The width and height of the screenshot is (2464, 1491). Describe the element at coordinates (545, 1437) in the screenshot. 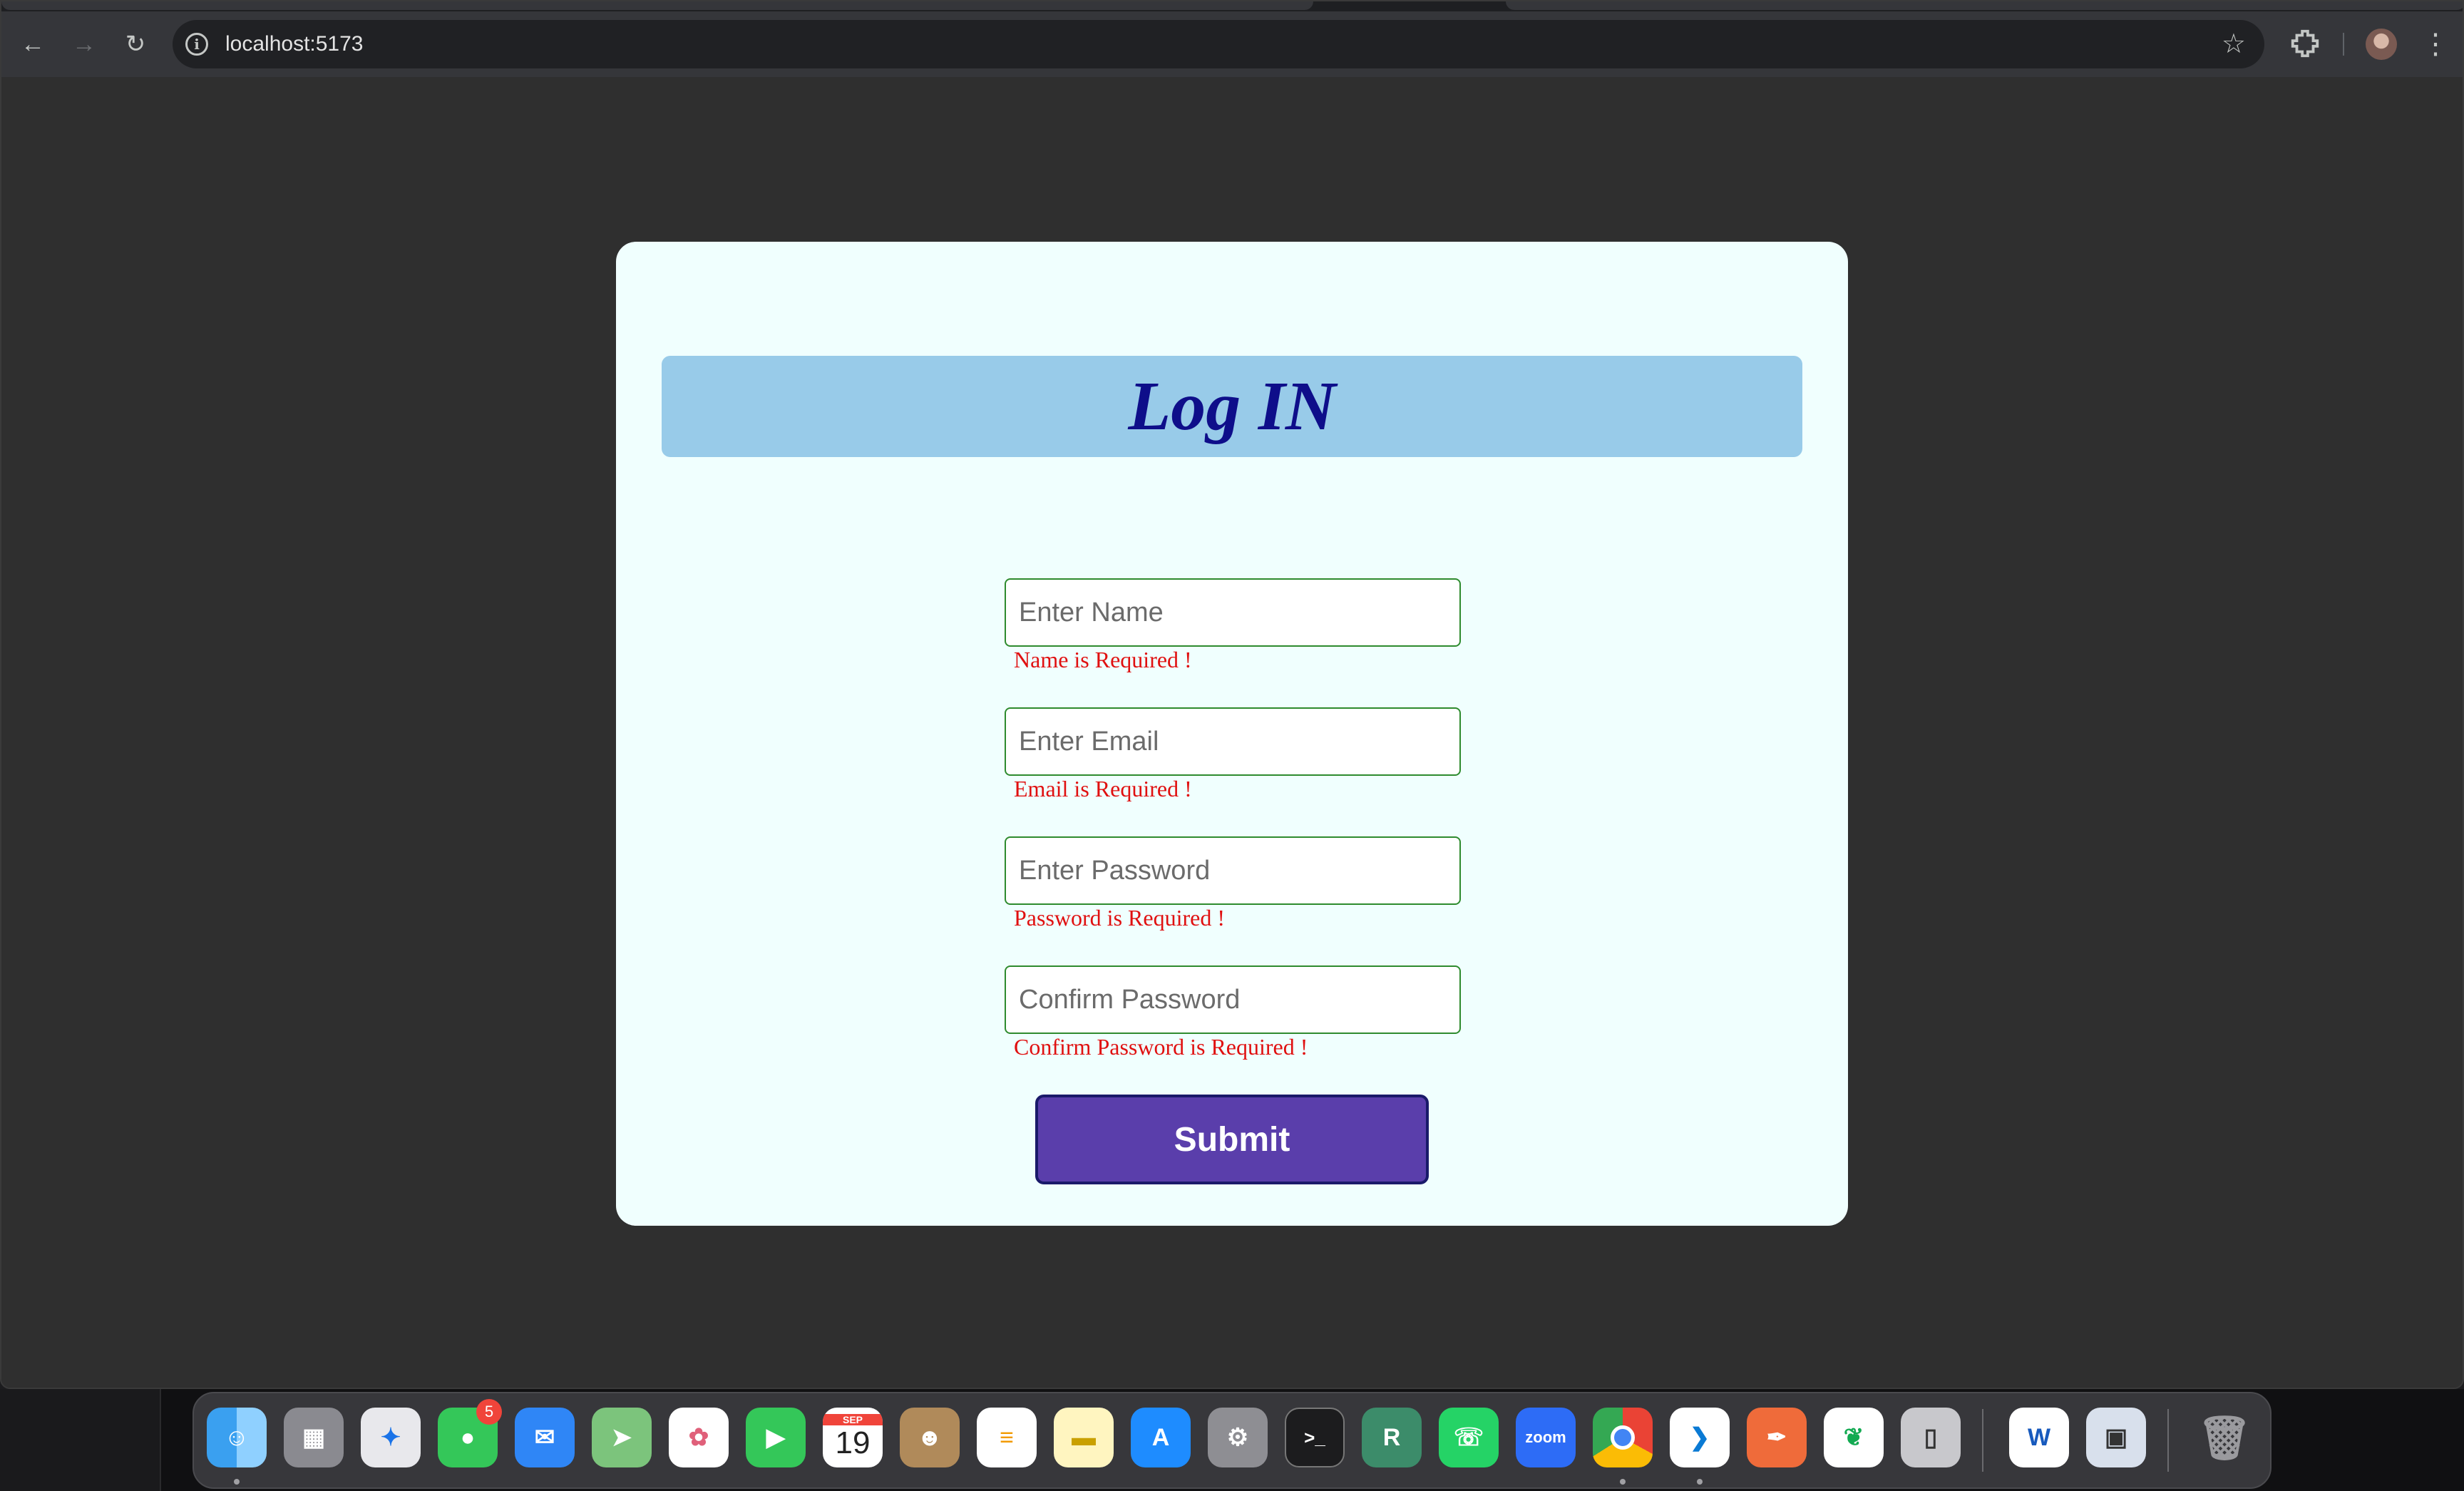

I see `mail-icon: ✉` at that location.